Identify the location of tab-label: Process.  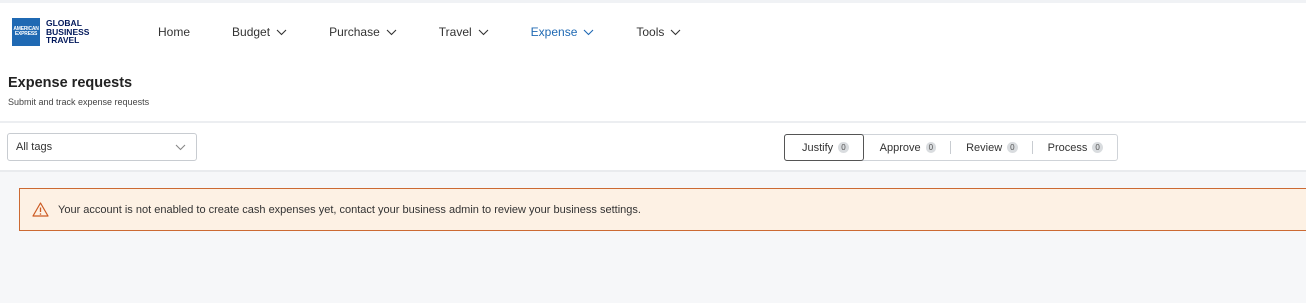
(1067, 147).